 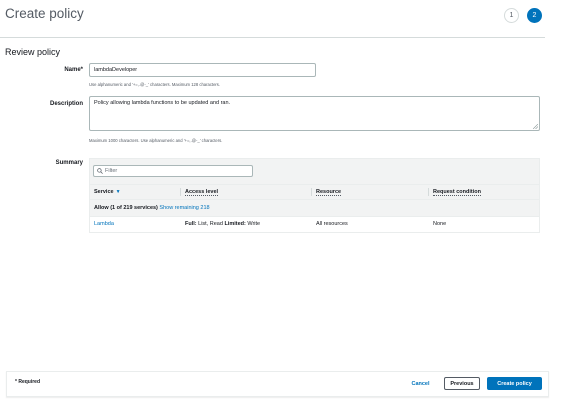 What do you see at coordinates (135, 224) in the screenshot?
I see `service-link-lambda: Lambda` at bounding box center [135, 224].